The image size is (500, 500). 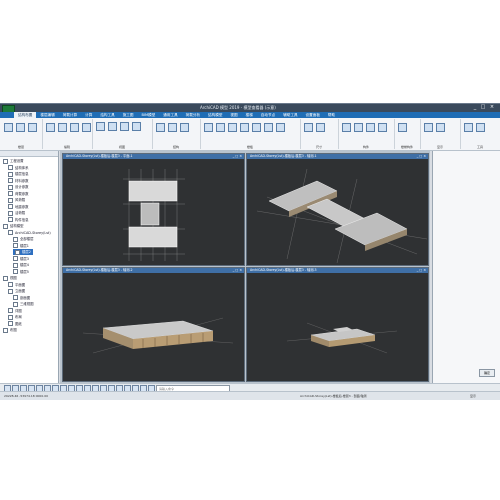 I want to click on tree-item: 地震参数, so click(x=18, y=207).